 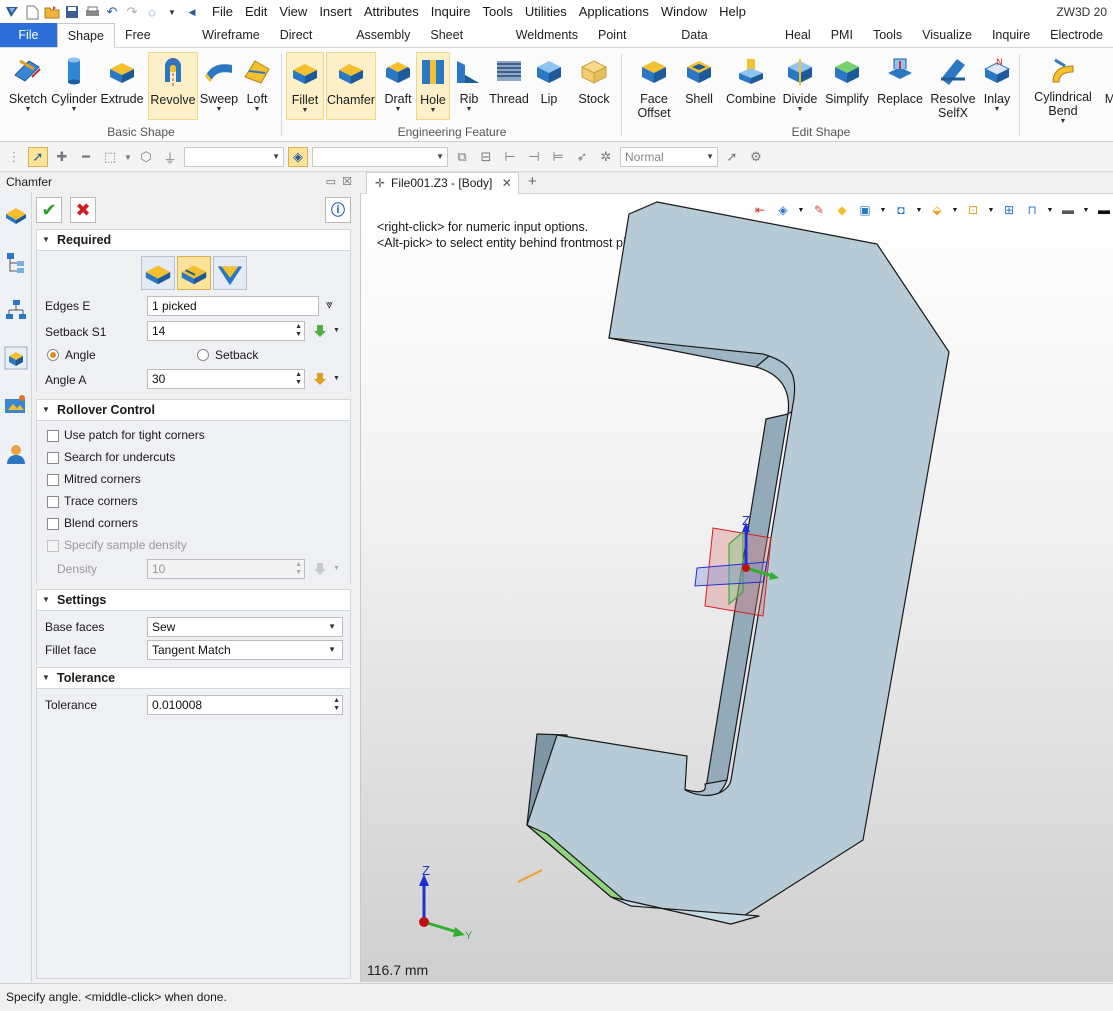 I want to click on help-button: ⓘ, so click(x=338, y=210).